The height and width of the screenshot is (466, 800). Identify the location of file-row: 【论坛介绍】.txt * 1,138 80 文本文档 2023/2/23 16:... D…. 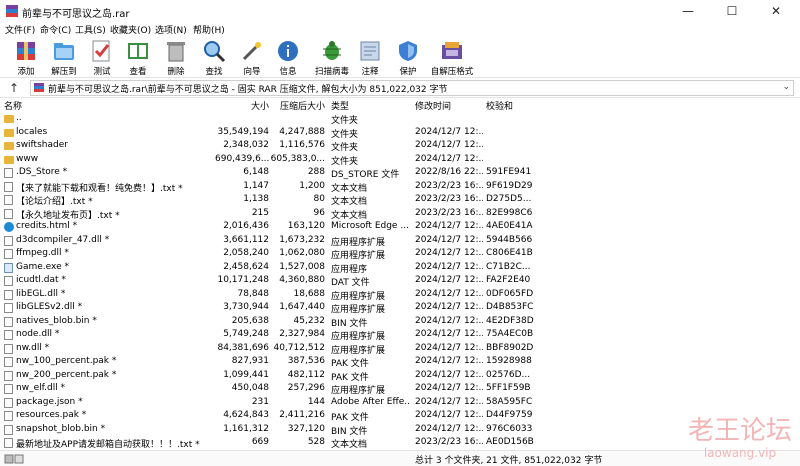
(400, 200).